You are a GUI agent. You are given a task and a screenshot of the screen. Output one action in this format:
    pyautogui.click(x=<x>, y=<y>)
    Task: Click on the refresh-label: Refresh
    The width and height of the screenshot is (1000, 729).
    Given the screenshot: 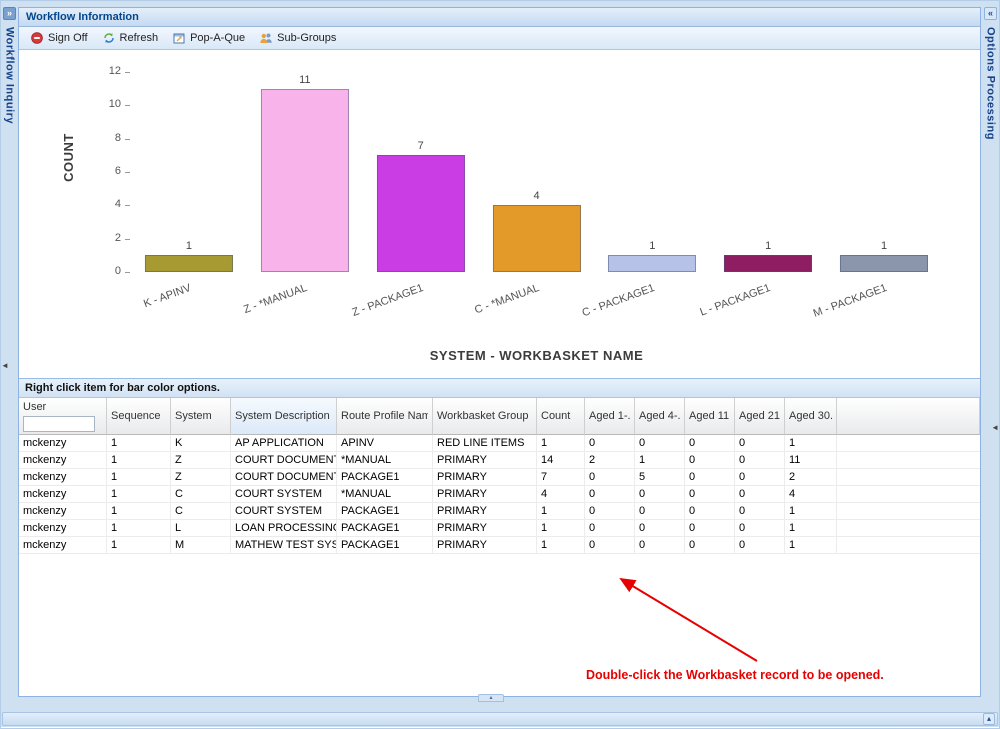 What is the action you would take?
    pyautogui.click(x=139, y=38)
    